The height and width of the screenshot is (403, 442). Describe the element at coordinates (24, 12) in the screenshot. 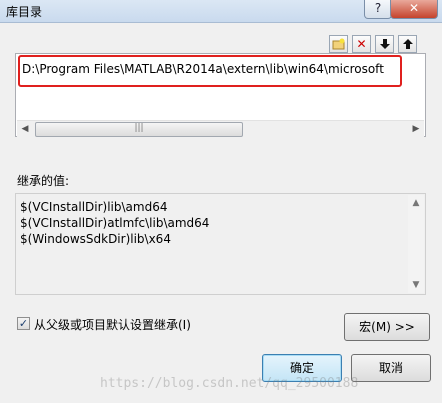

I see `dialog-title: 库目录` at that location.